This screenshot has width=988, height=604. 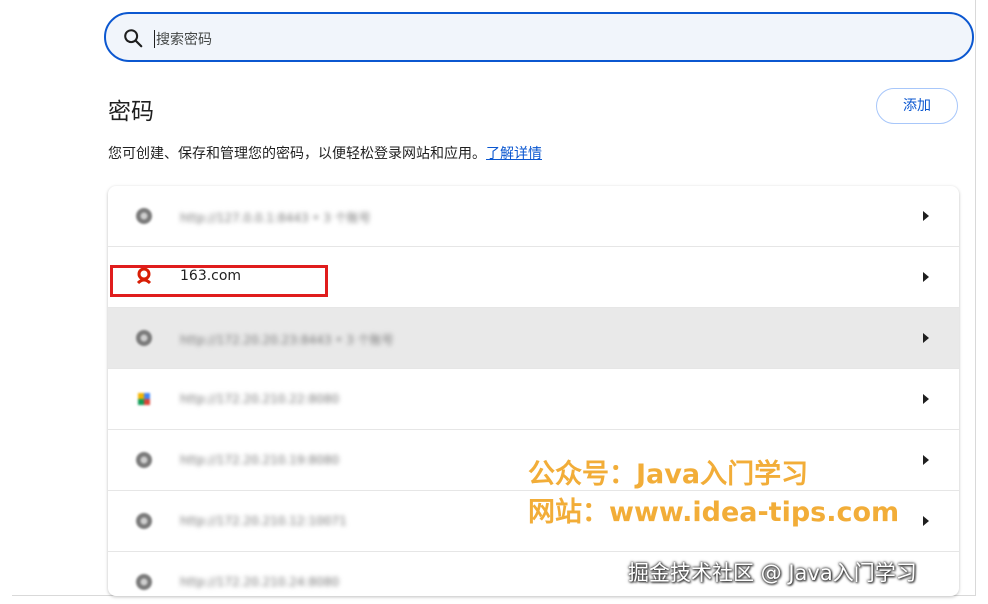 I want to click on text-cursor, so click(x=154, y=39).